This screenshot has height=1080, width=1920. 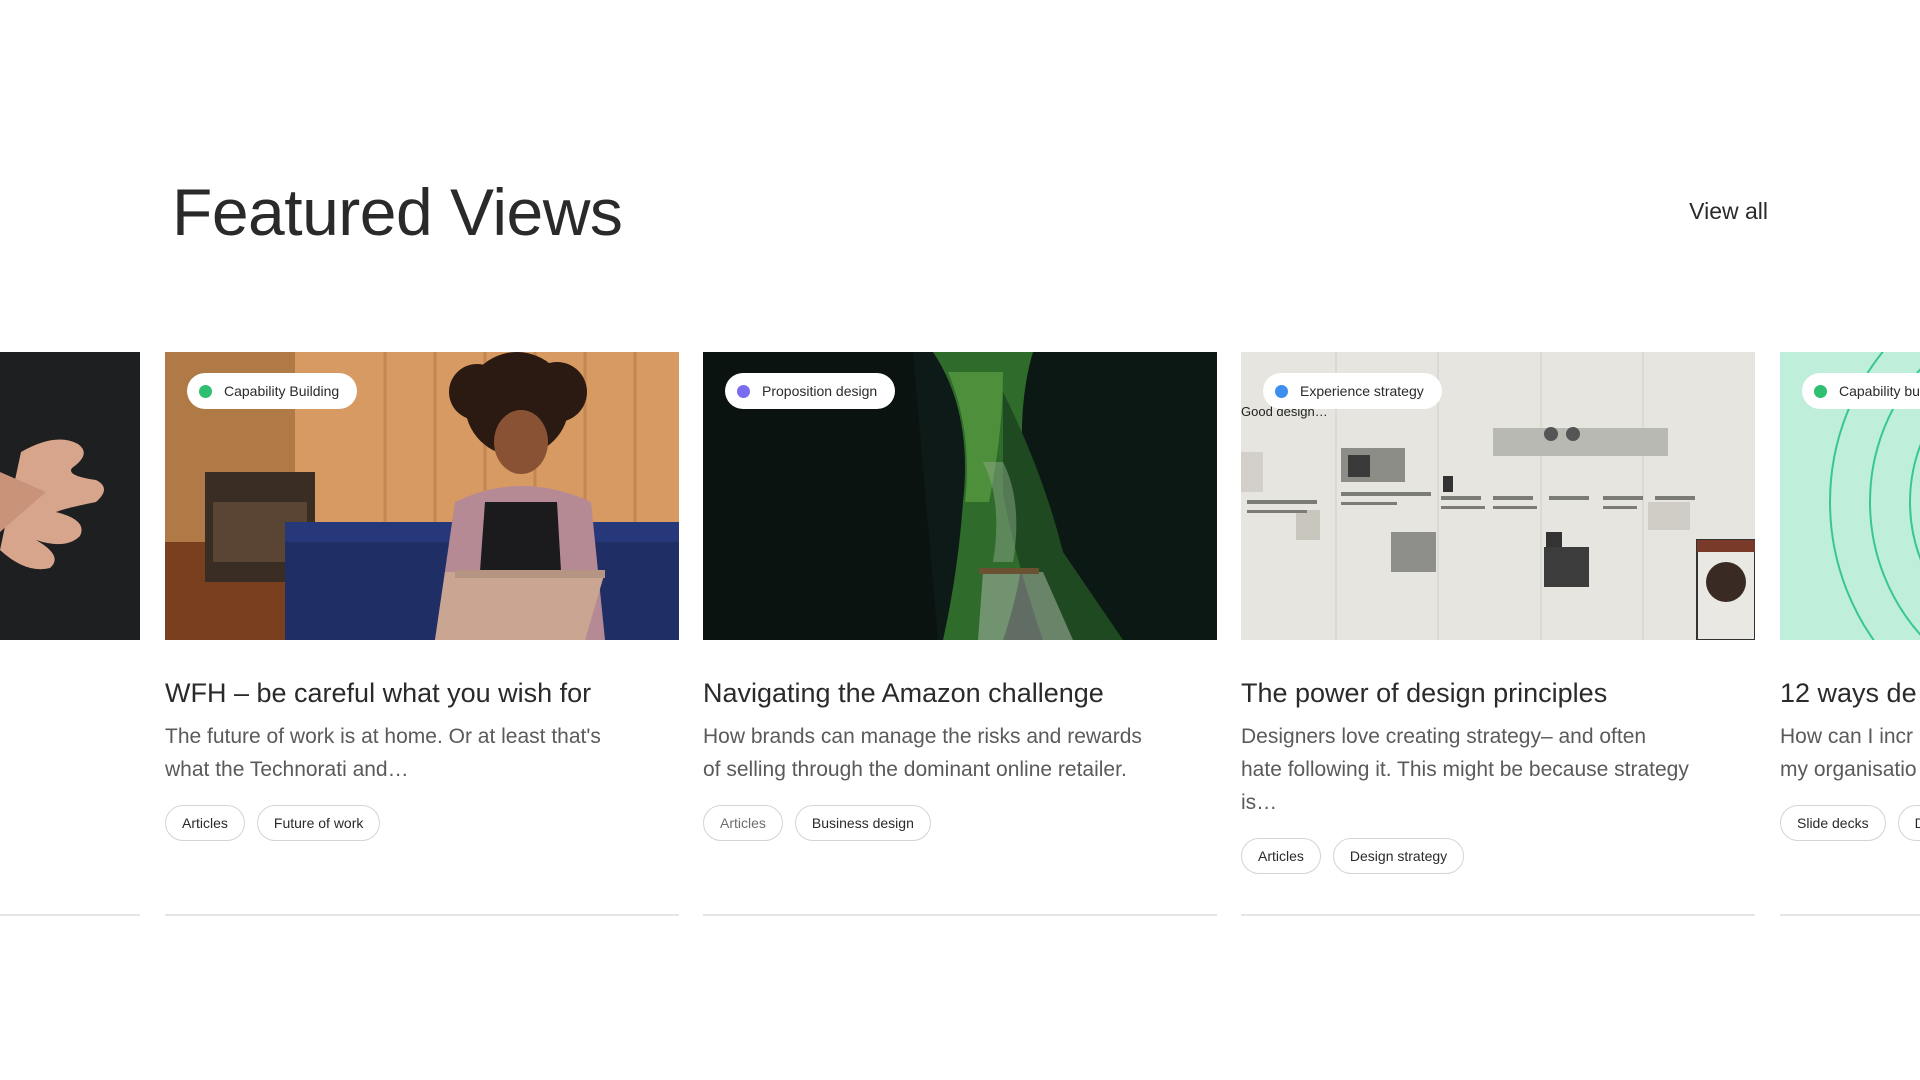 I want to click on category-label: Proposition design, so click(x=820, y=391).